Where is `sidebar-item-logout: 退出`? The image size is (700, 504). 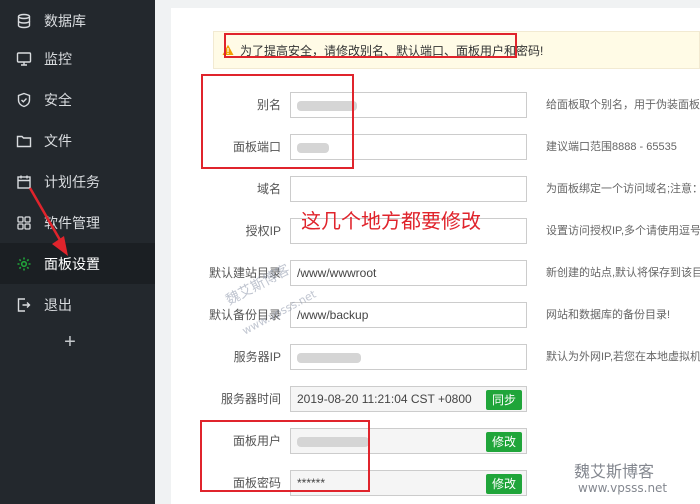 sidebar-item-logout: 退出 is located at coordinates (77, 304).